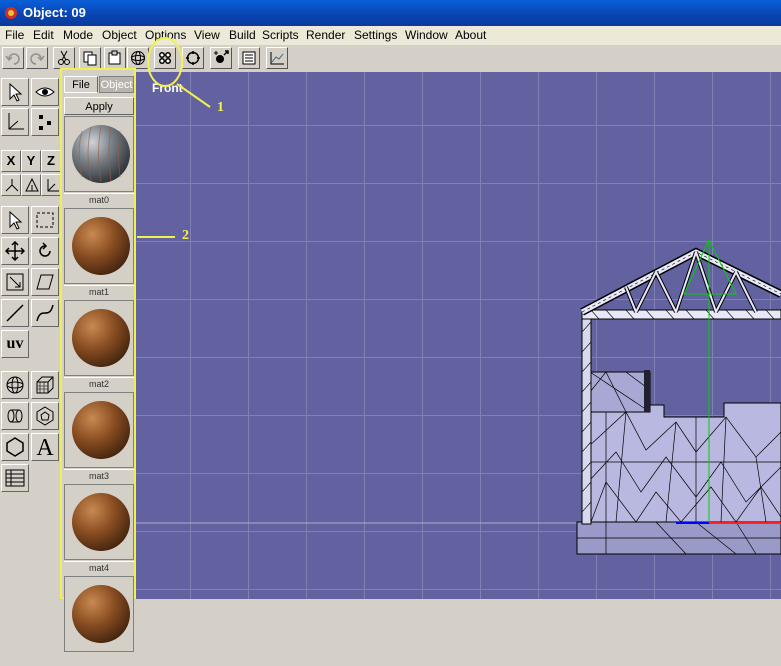  Describe the element at coordinates (174, 137) in the screenshot. I see `annotation-overlay` at that location.